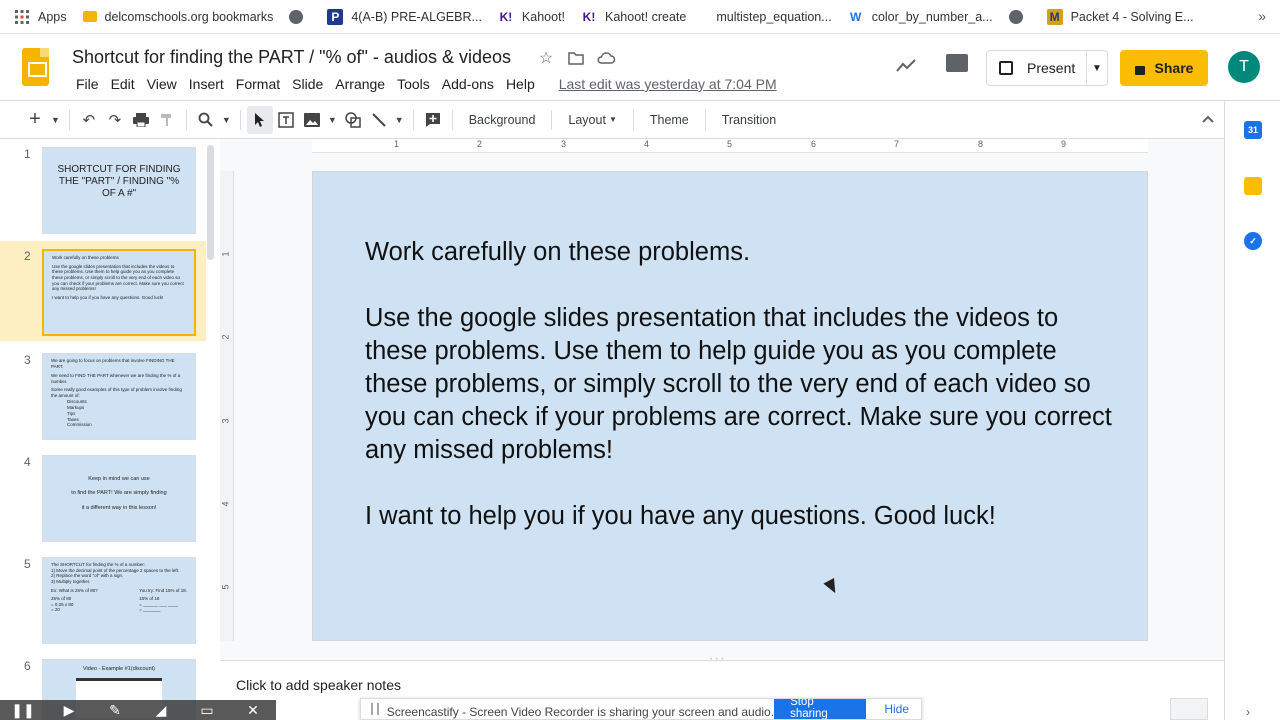 This screenshot has width=1280, height=720. What do you see at coordinates (210, 202) in the screenshot?
I see `filmstrip-scrollbar` at bounding box center [210, 202].